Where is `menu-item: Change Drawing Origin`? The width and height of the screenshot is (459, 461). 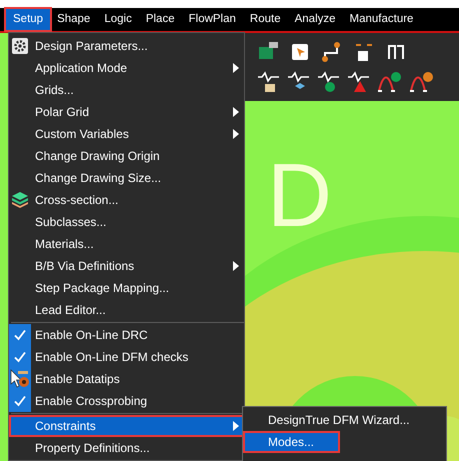 menu-item: Change Drawing Origin is located at coordinates (126, 156).